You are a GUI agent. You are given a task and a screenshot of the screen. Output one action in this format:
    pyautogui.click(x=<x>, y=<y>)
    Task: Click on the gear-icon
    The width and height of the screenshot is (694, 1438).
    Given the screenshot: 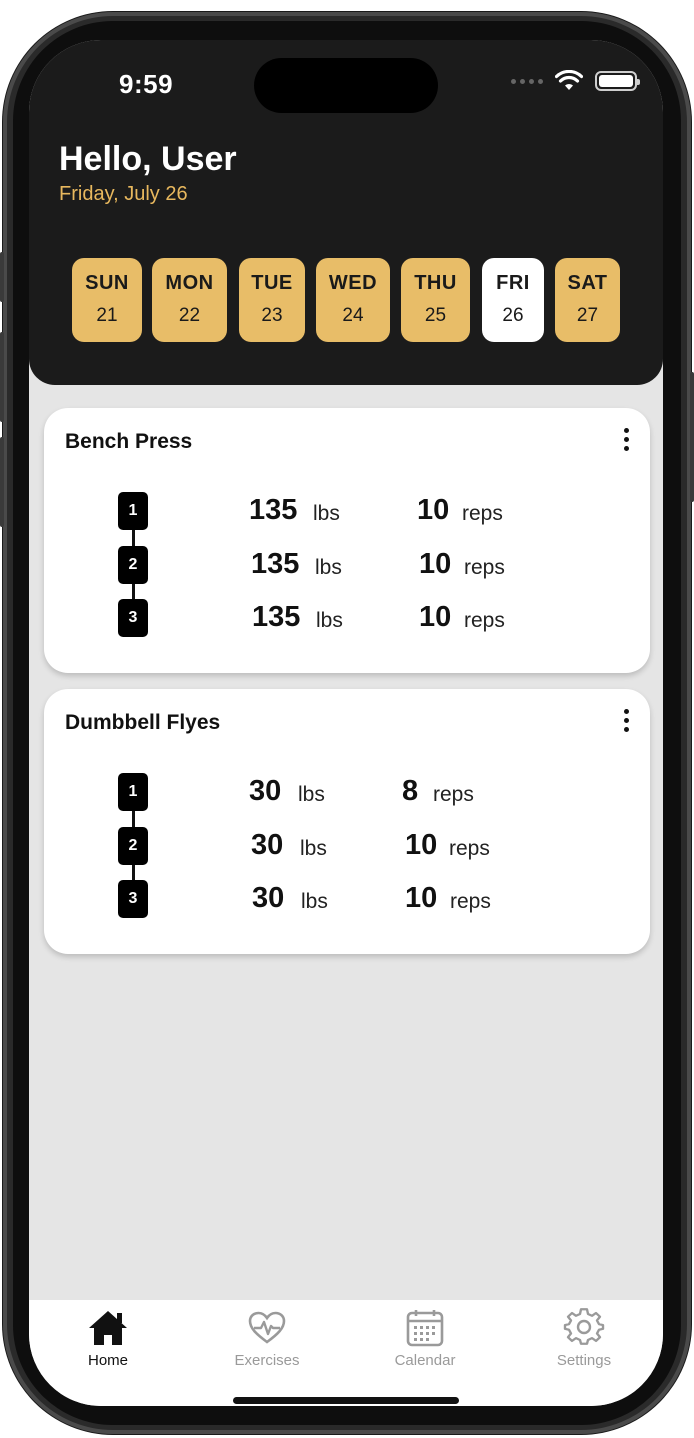 What is the action you would take?
    pyautogui.click(x=584, y=1326)
    